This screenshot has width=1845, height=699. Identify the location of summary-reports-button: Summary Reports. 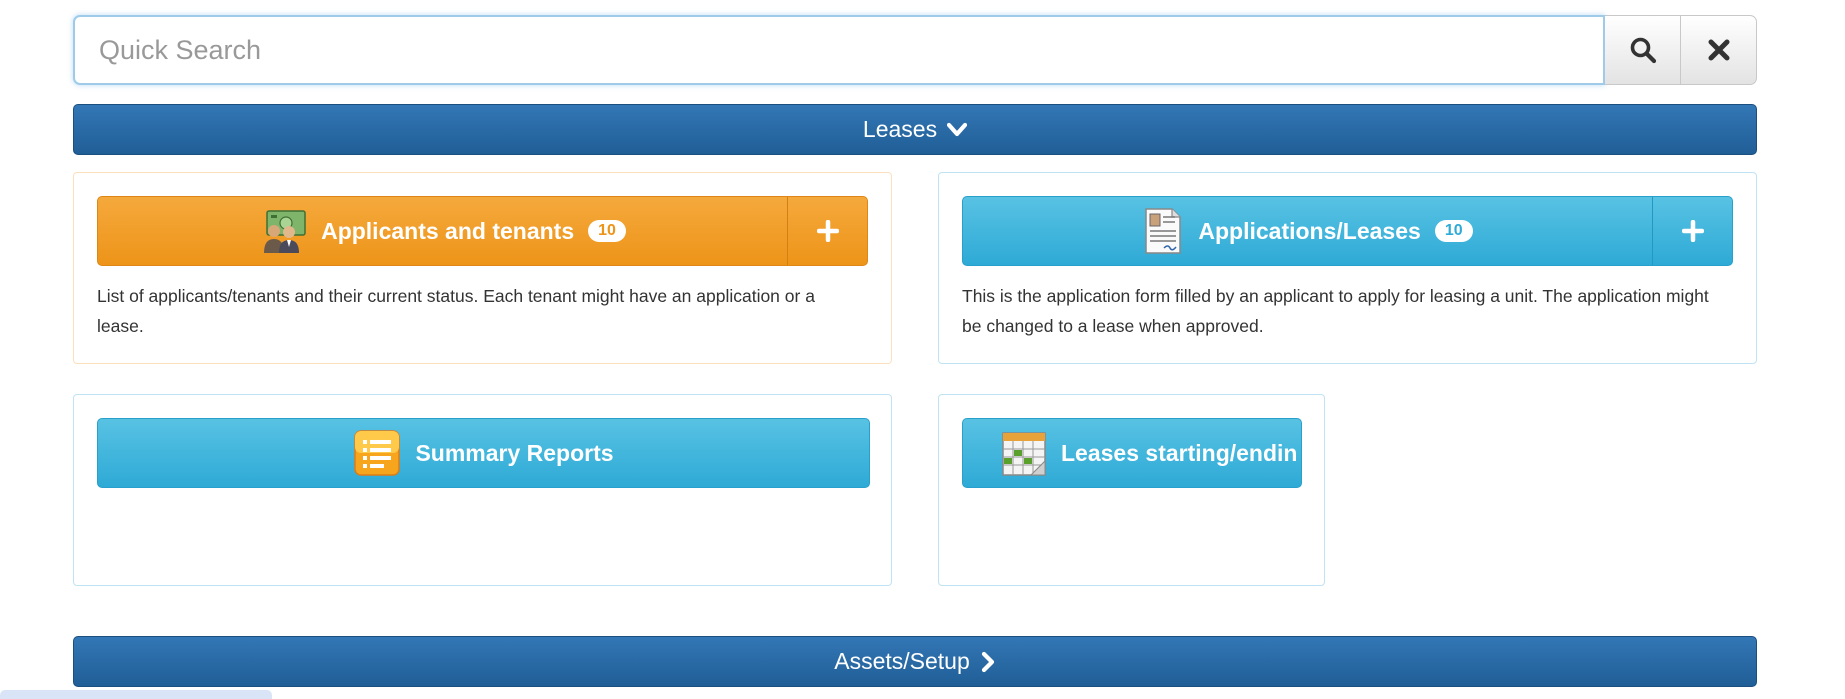
(483, 453).